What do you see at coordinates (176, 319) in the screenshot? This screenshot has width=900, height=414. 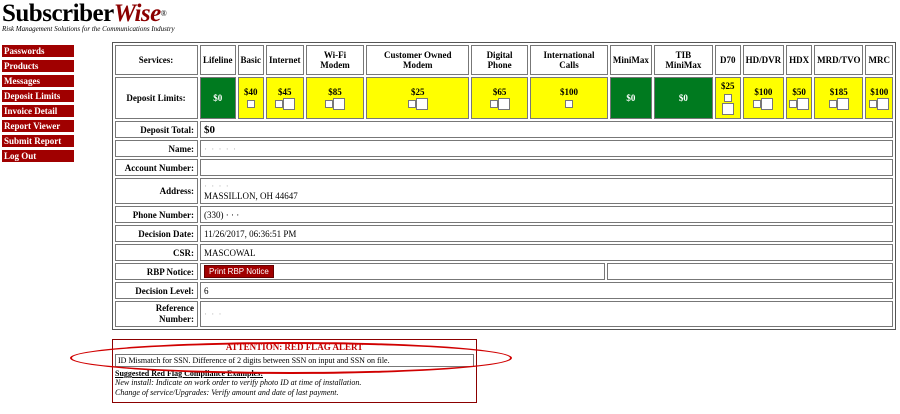 I see `reference-label-line2: Number:` at bounding box center [176, 319].